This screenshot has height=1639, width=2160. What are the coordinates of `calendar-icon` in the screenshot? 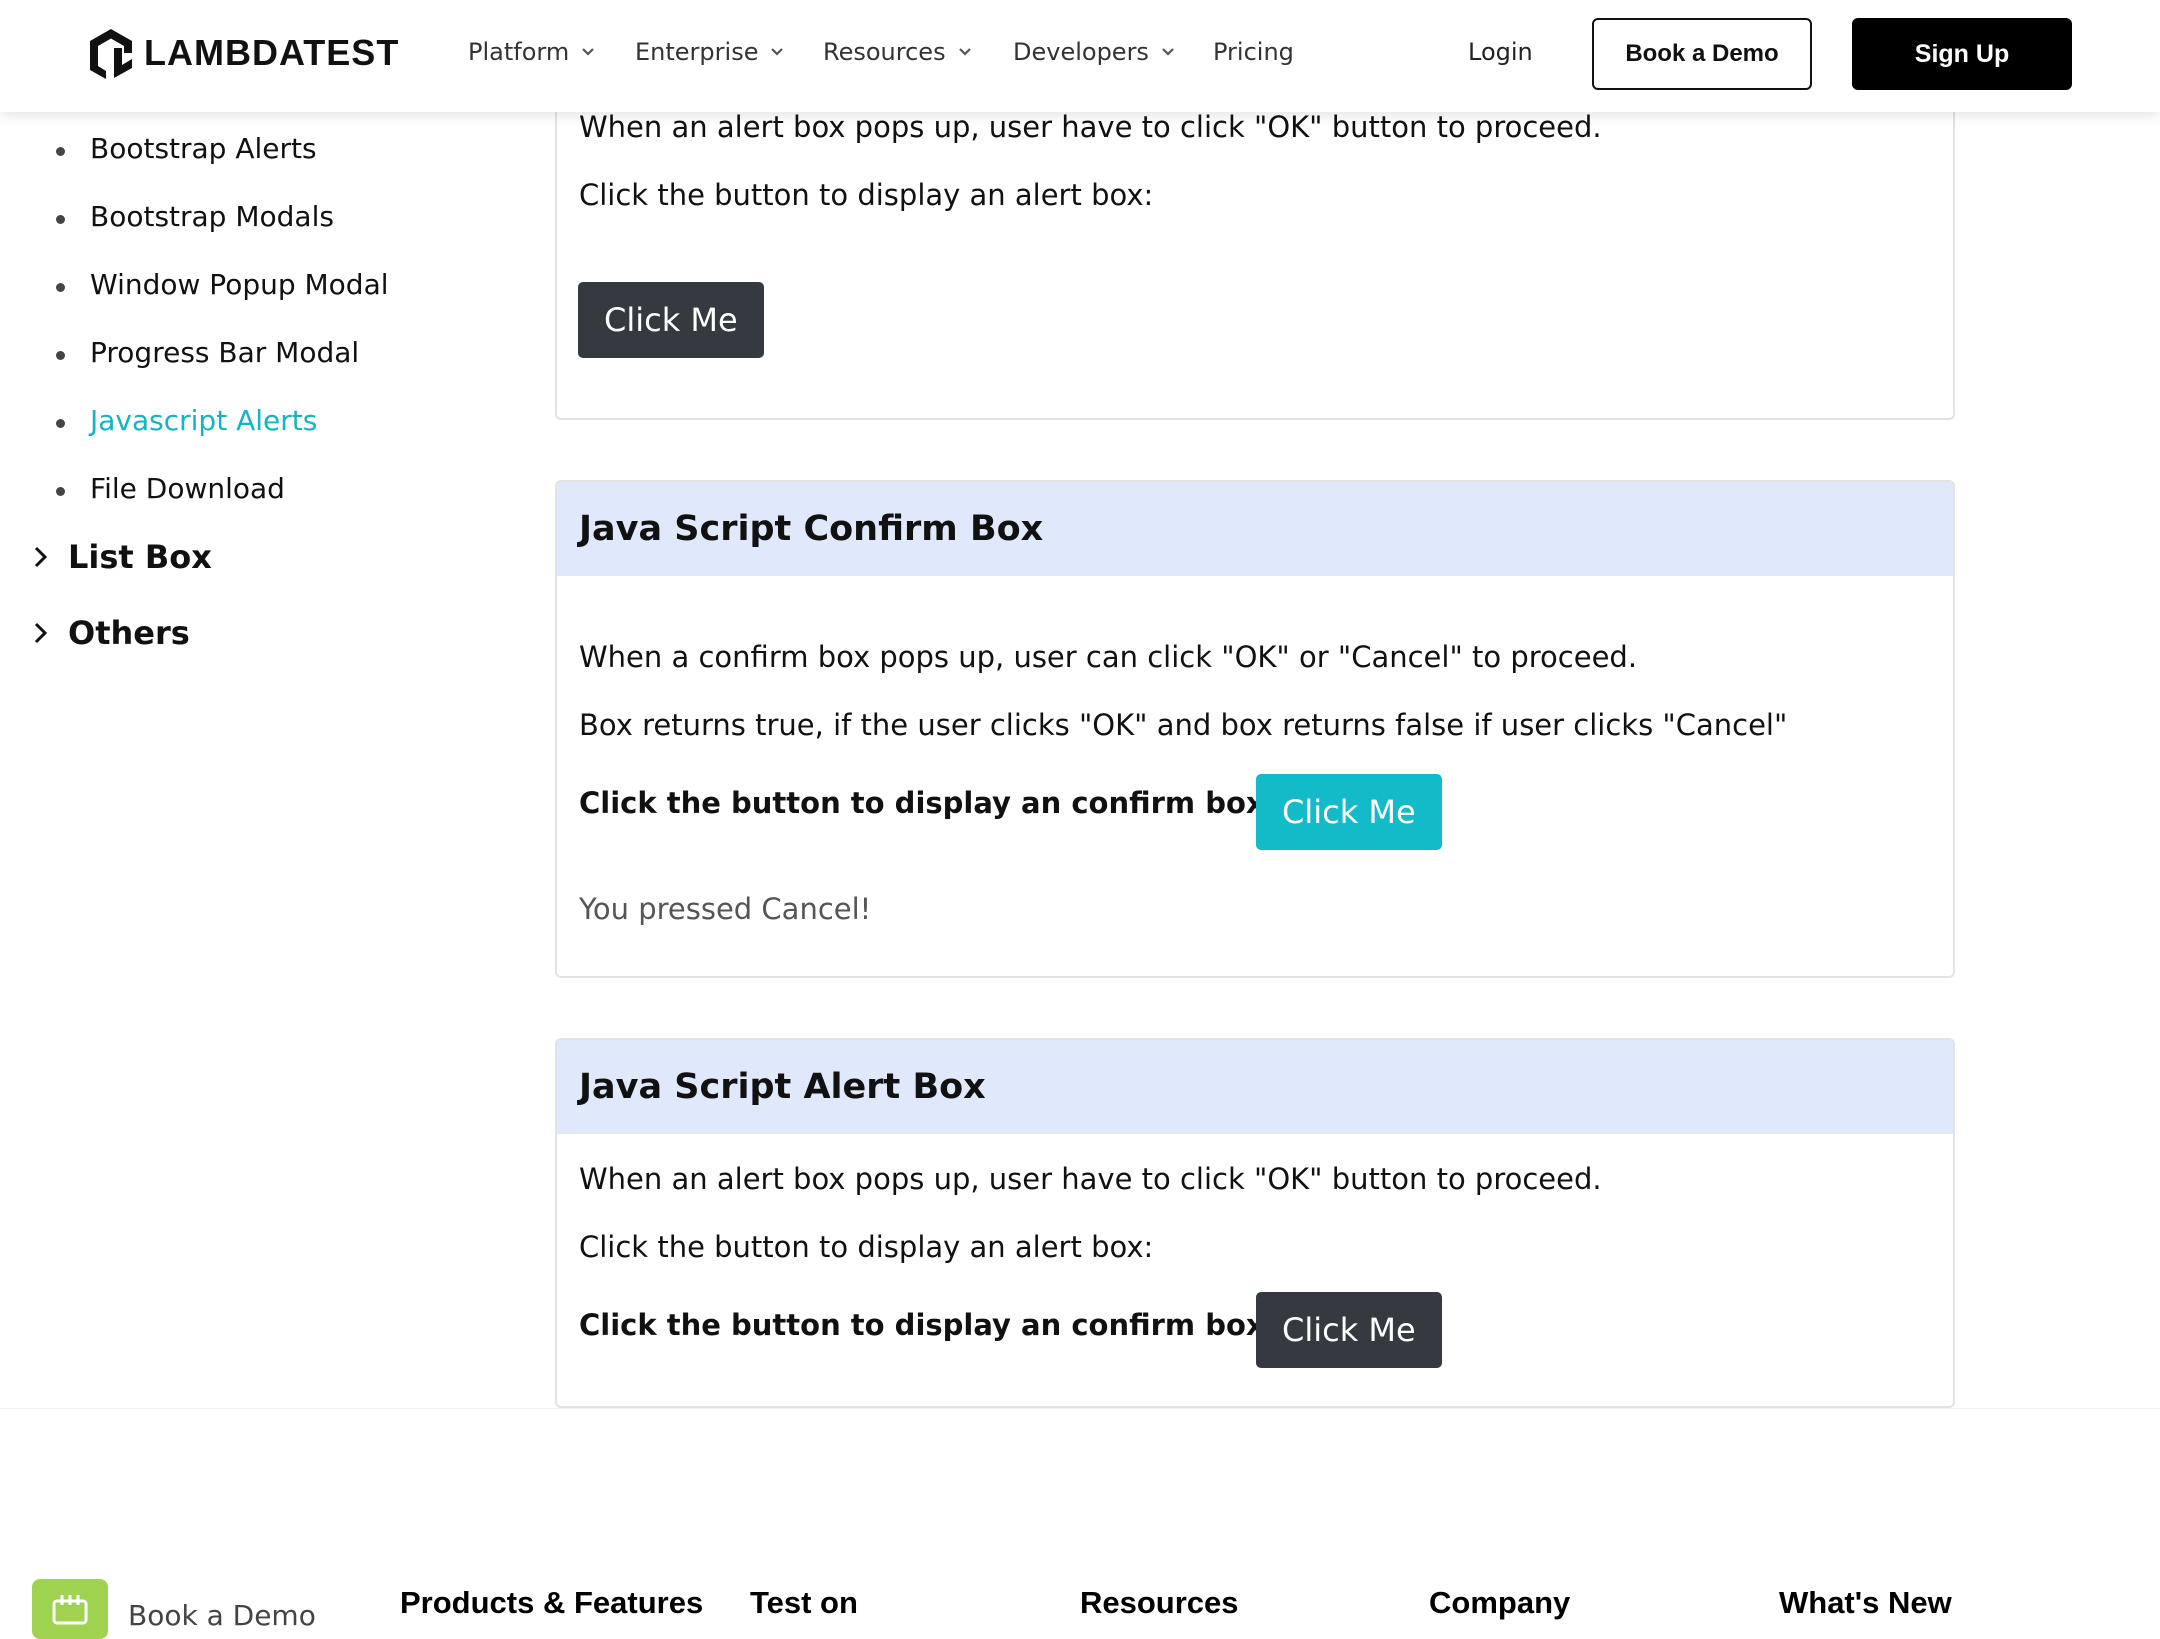 It's located at (70, 1610).